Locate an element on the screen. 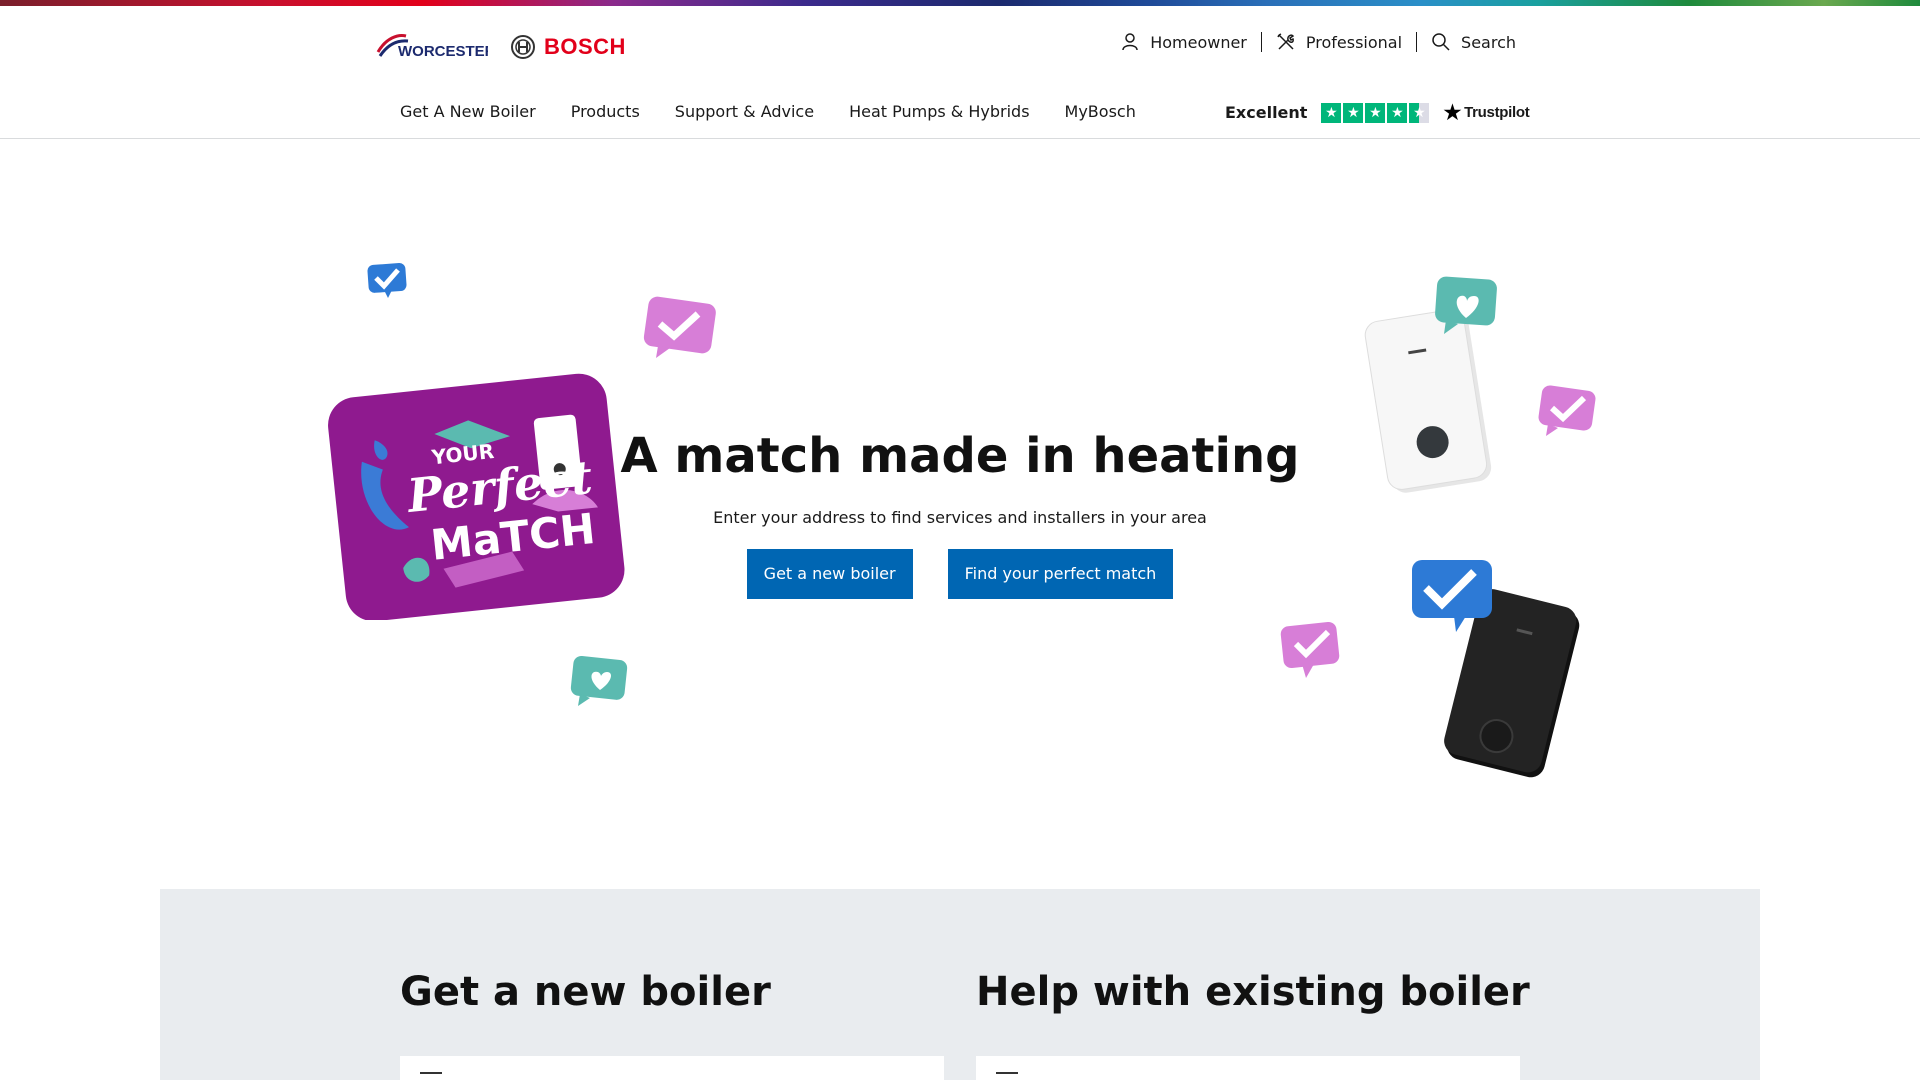 The image size is (1920, 1080). new-boiler-heading: Get a new boiler is located at coordinates (585, 992).